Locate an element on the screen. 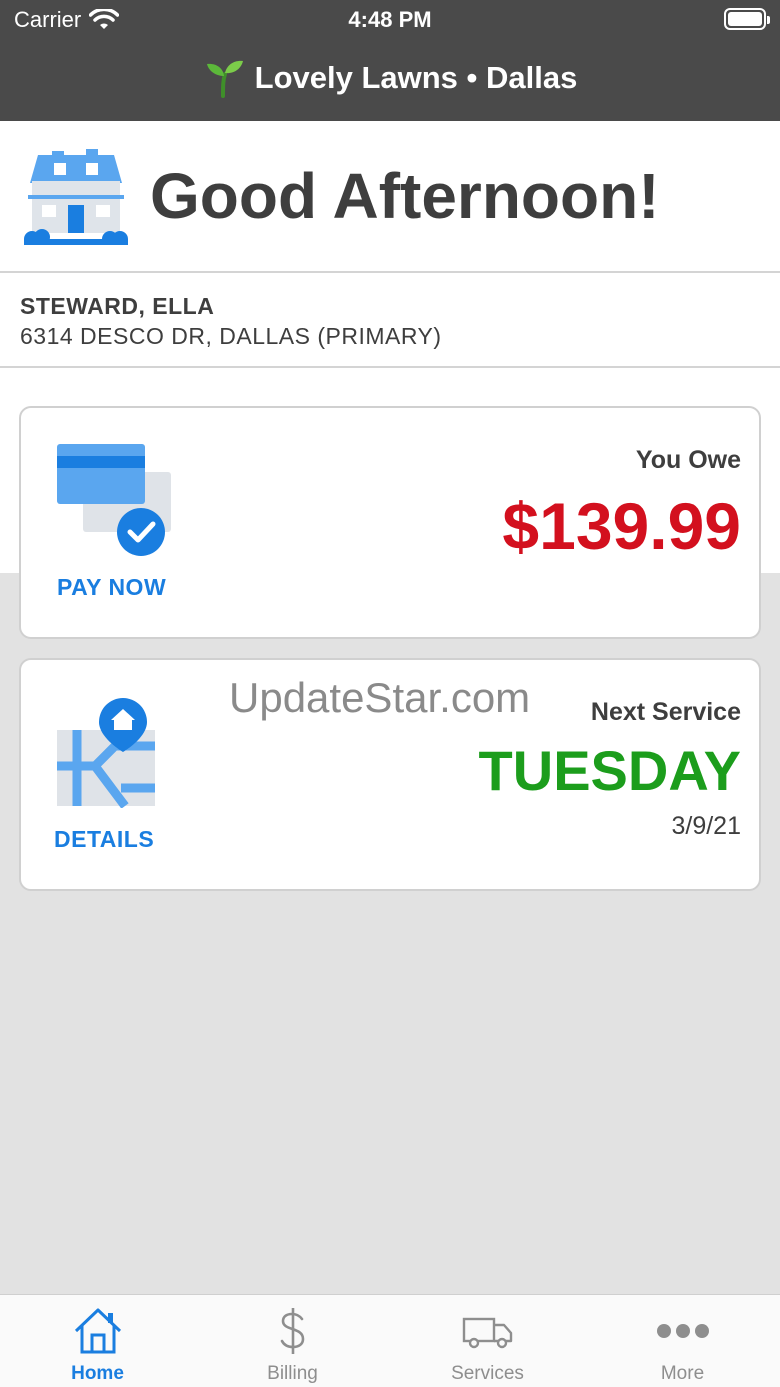 The height and width of the screenshot is (1387, 780). battery-icon is located at coordinates (747, 19).